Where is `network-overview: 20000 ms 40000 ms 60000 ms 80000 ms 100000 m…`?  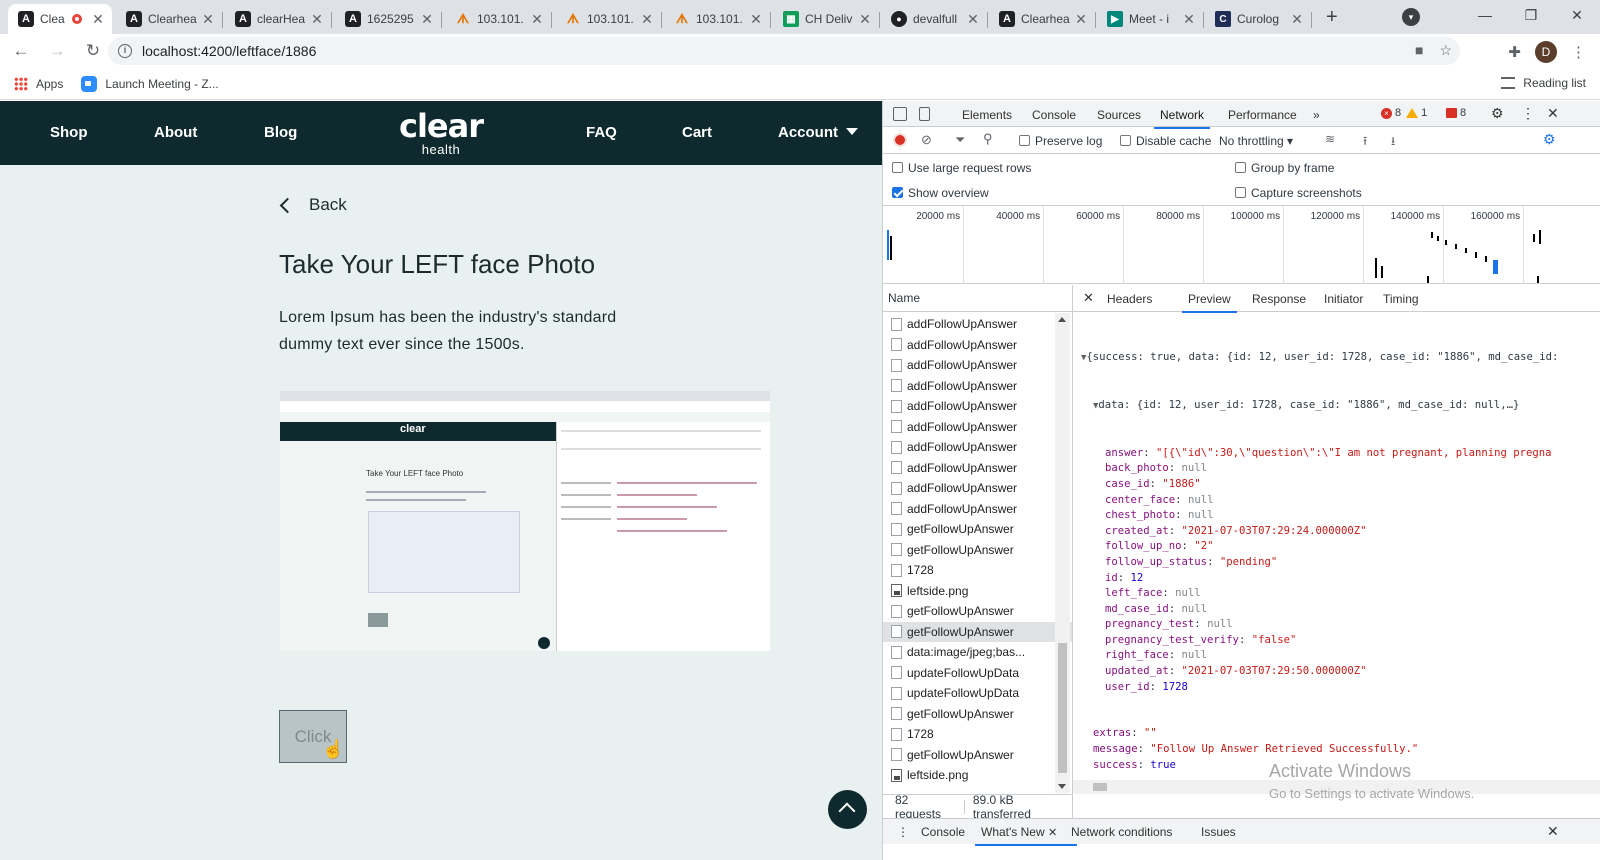
network-overview: 20000 ms 40000 ms 60000 ms 80000 ms 100000 m… is located at coordinates (1241, 245).